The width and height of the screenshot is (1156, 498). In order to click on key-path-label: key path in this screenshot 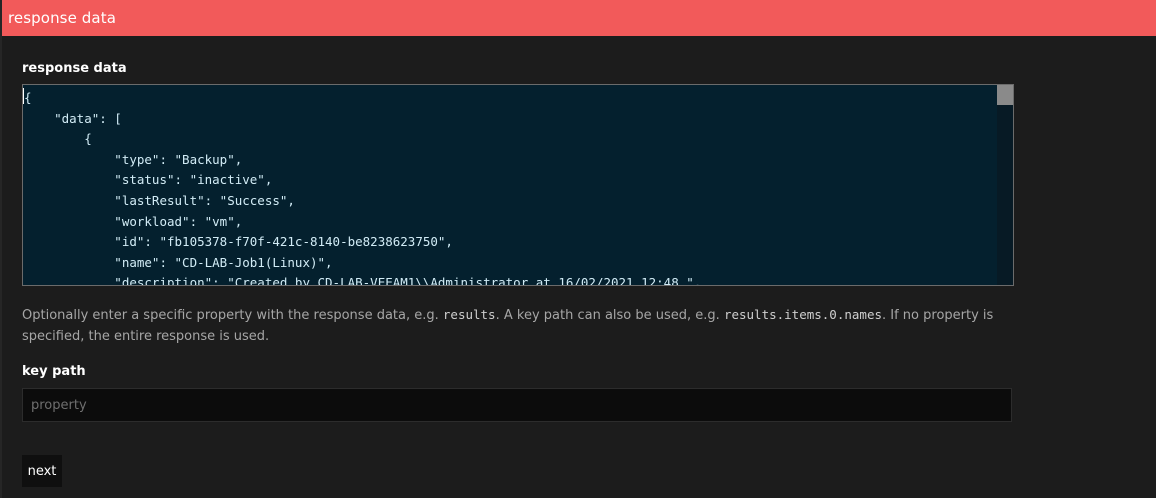, I will do `click(54, 371)`.